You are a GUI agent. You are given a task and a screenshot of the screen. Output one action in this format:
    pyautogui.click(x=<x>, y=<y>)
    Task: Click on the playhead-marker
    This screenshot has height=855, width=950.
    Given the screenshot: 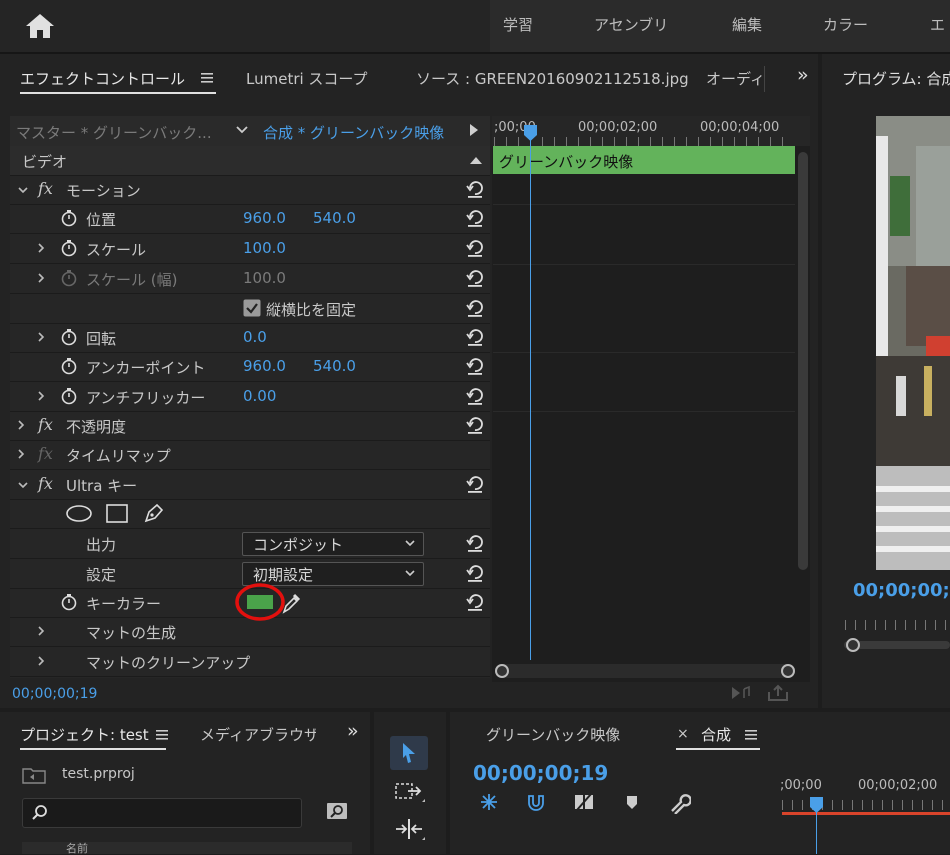 What is the action you would take?
    pyautogui.click(x=530, y=133)
    